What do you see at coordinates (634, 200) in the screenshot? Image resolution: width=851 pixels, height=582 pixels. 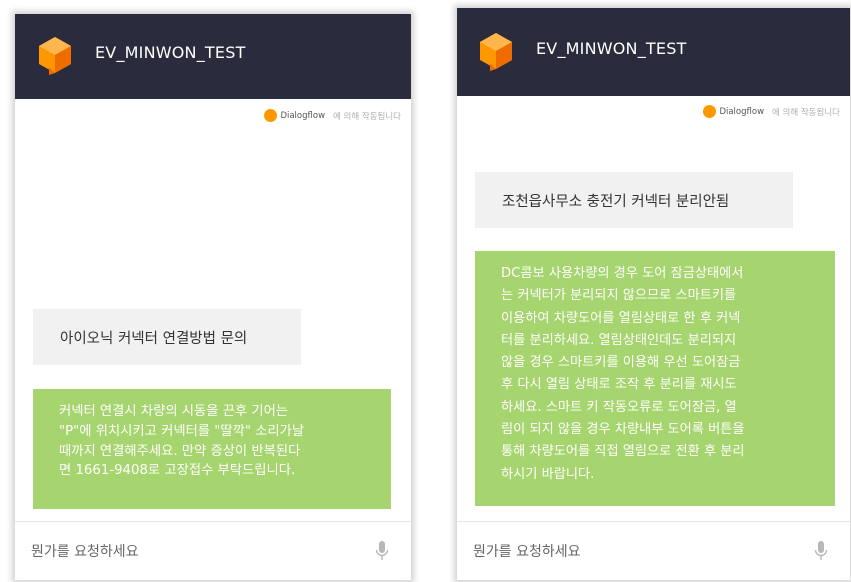 I see `user-message-bubble: 조천읍사무소 충전기 커넥터 분리안됨` at bounding box center [634, 200].